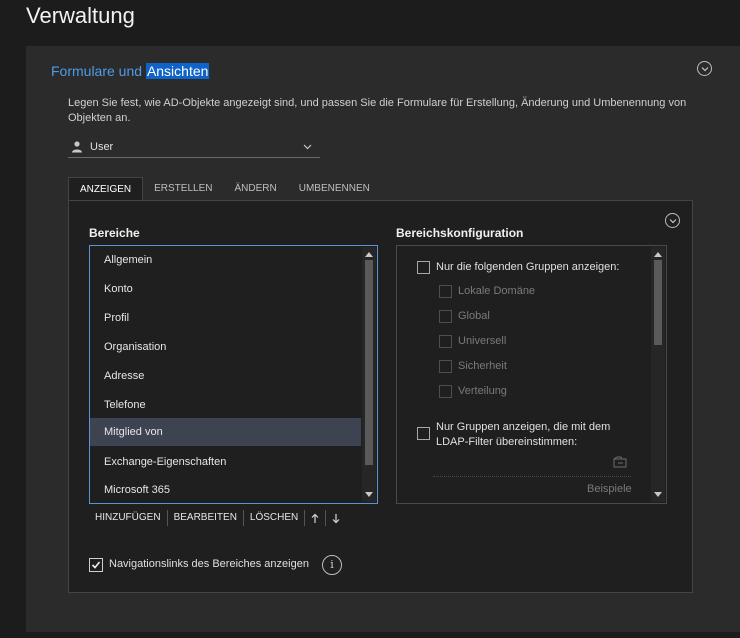  Describe the element at coordinates (445, 366) in the screenshot. I see `group-type-checkbox-sicherheit` at that location.